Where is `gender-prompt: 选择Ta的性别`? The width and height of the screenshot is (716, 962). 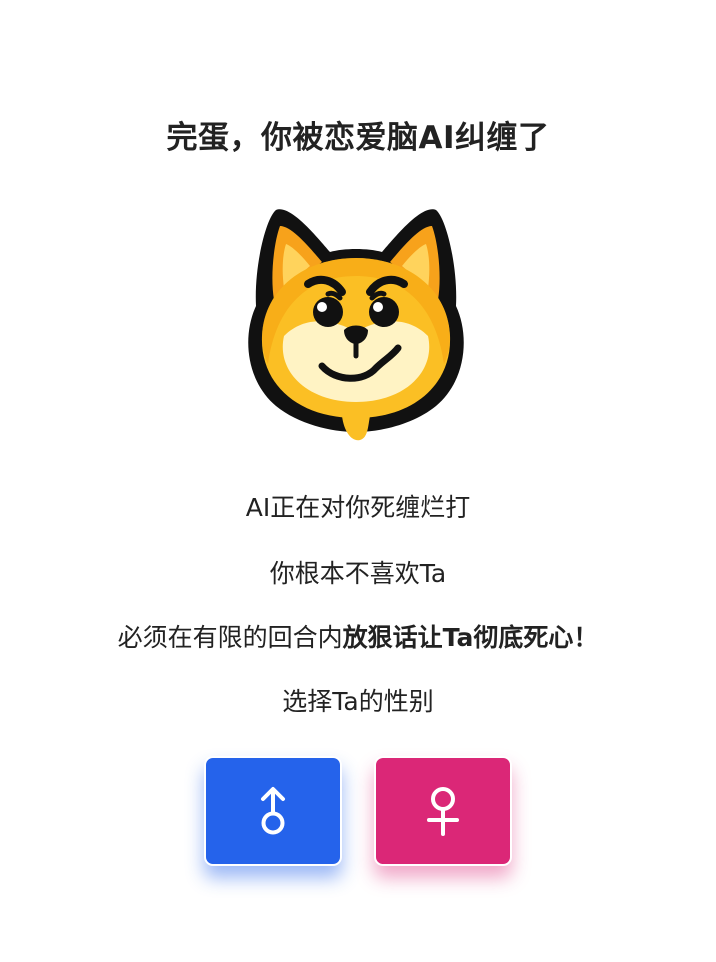 gender-prompt: 选择Ta的性别 is located at coordinates (358, 701).